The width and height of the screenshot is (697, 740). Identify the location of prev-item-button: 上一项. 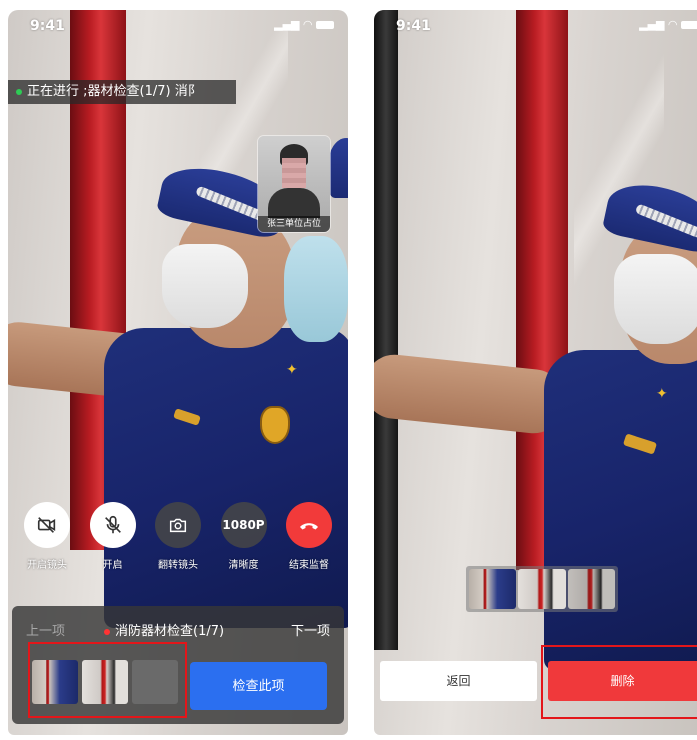
(45, 629).